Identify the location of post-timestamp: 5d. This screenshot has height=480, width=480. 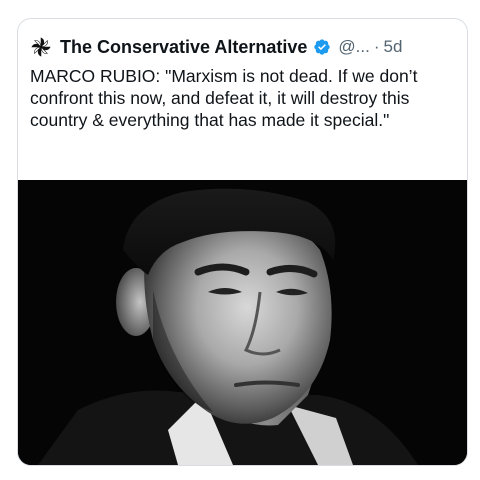
(393, 47).